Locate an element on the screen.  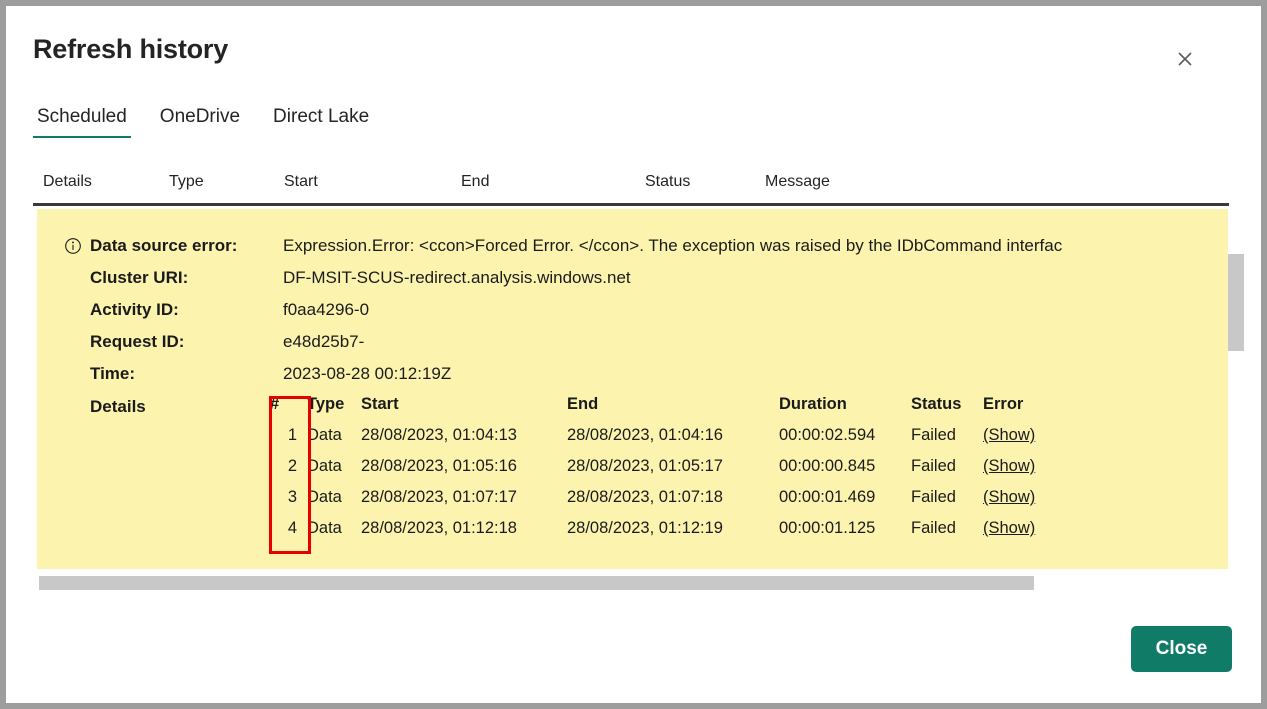
header-number: # is located at coordinates (275, 404).